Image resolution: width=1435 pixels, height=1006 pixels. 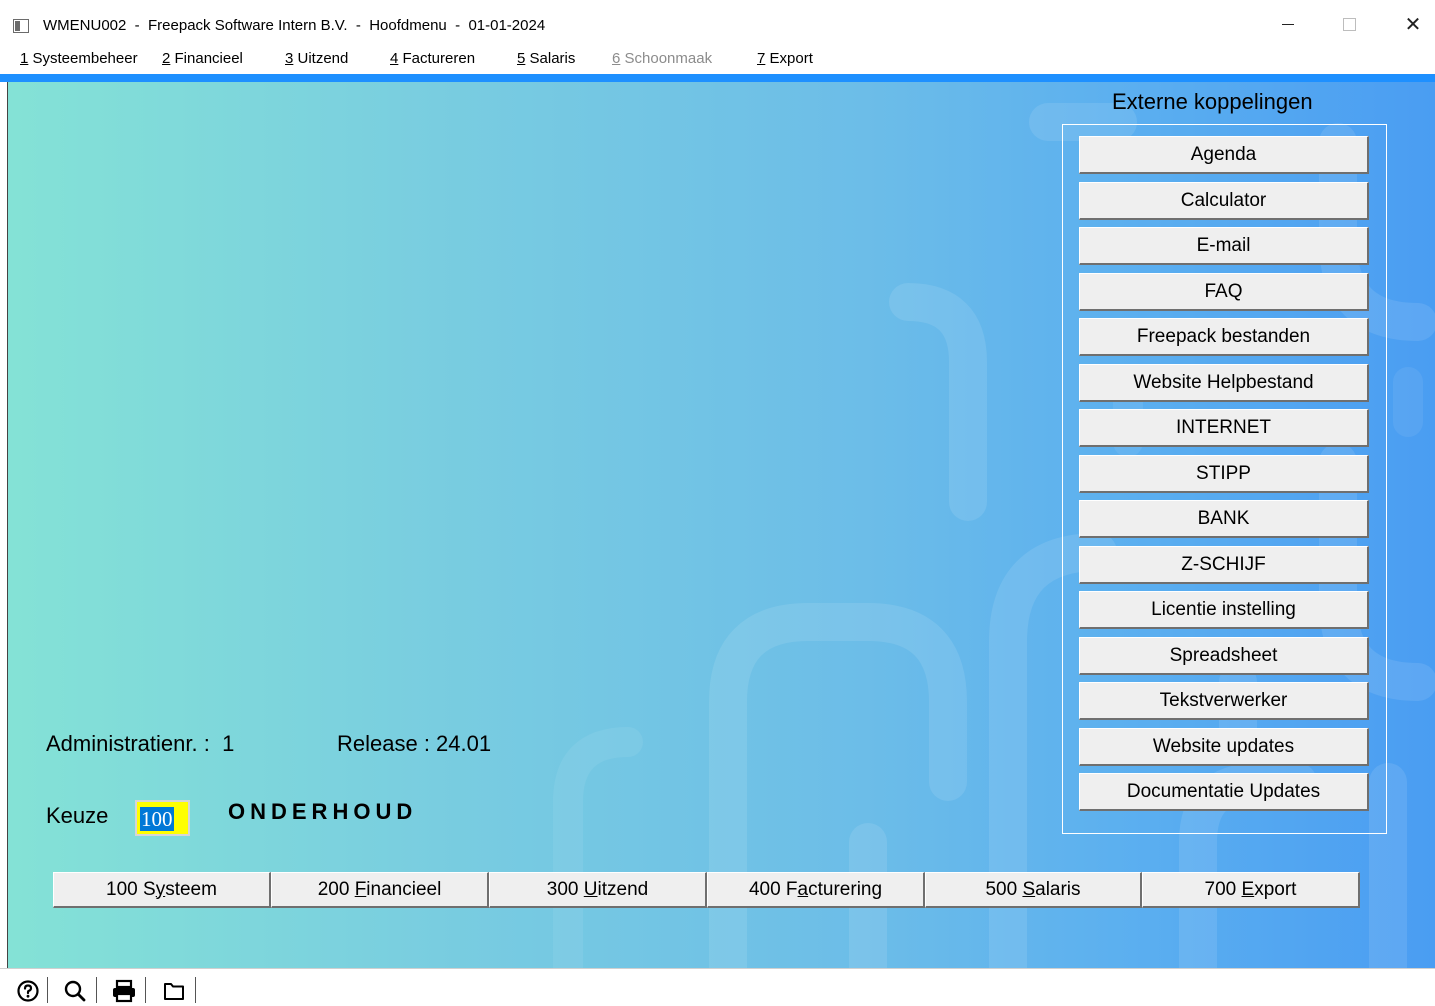 I want to click on maximize-button, so click(x=1349, y=24).